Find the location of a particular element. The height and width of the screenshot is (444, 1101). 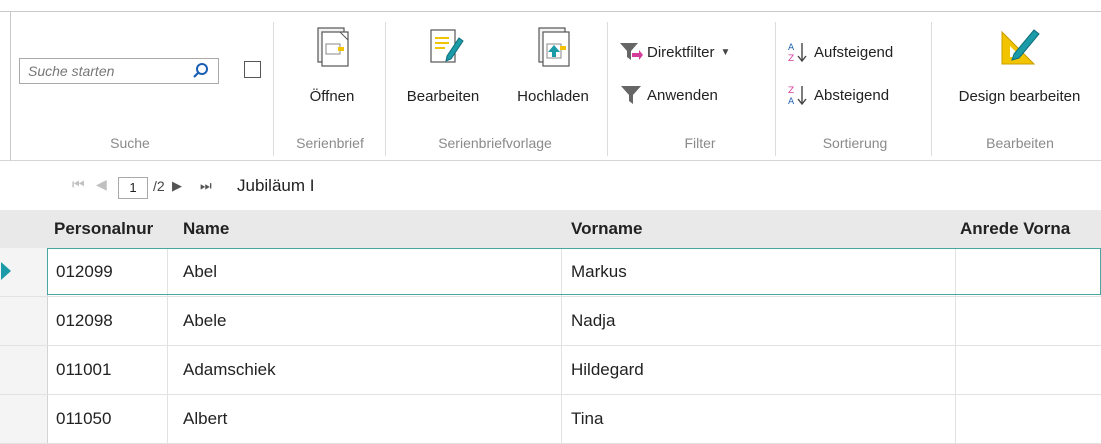

current-row-icon is located at coordinates (6, 271).